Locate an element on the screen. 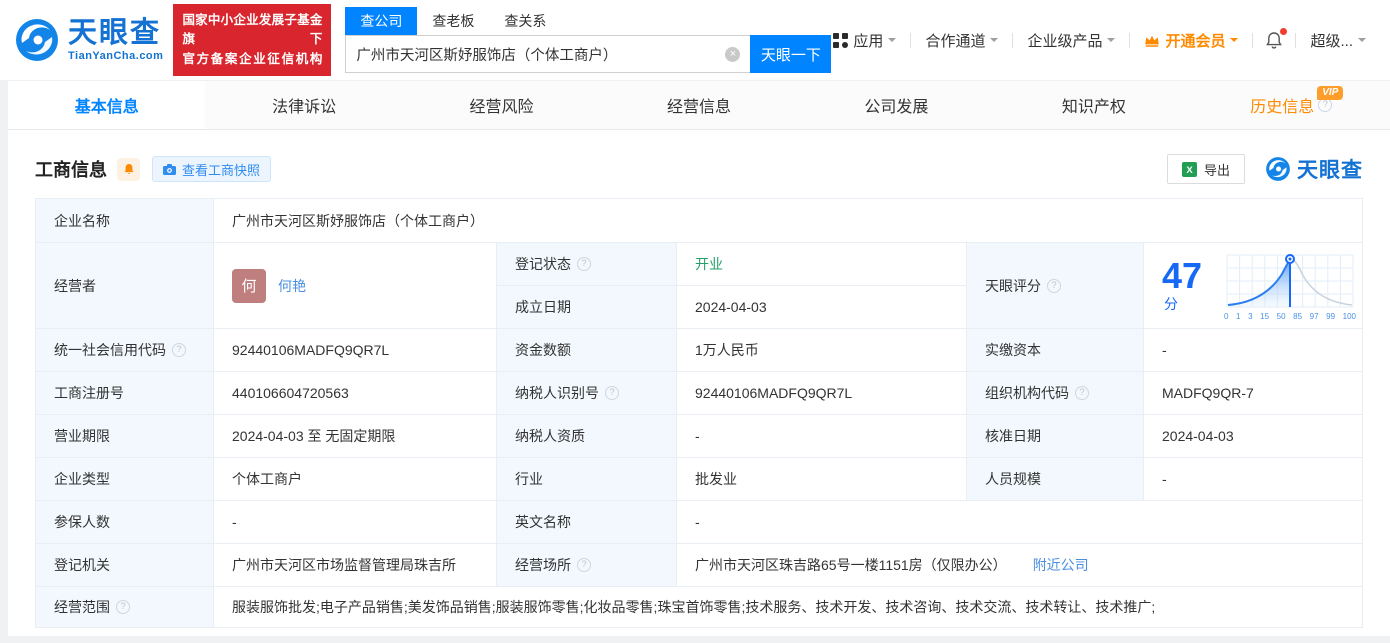  notifications-bell is located at coordinates (1276, 38).